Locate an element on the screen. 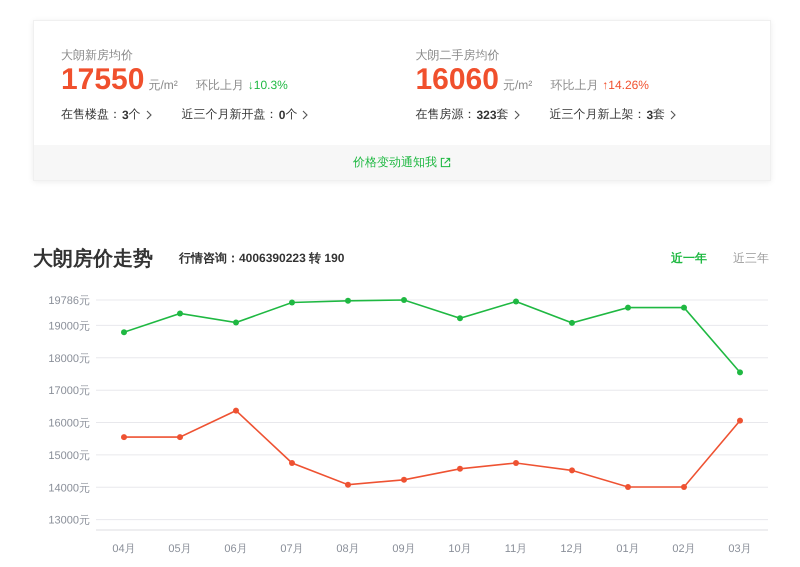 The height and width of the screenshot is (567, 800). stat-link: 在售楼盘：3个 is located at coordinates (106, 114).